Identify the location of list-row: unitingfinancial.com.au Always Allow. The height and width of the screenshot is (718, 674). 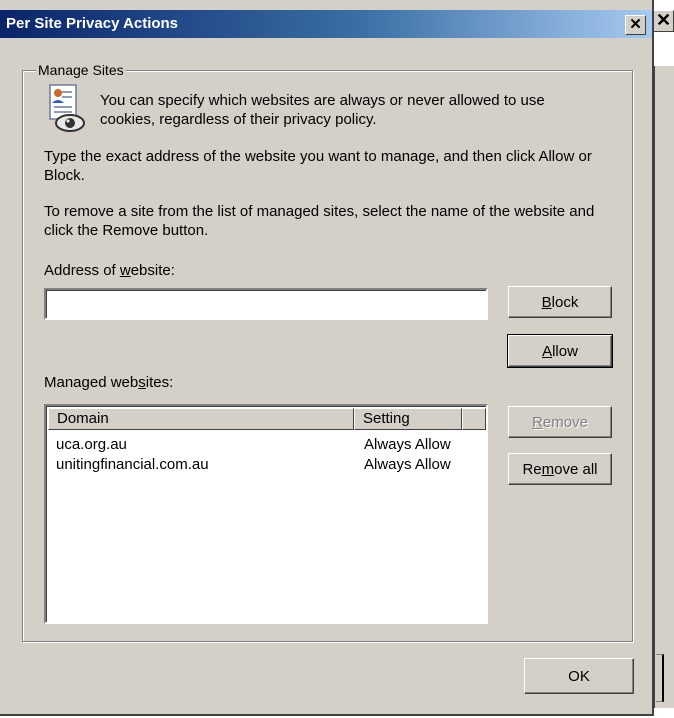
(266, 466).